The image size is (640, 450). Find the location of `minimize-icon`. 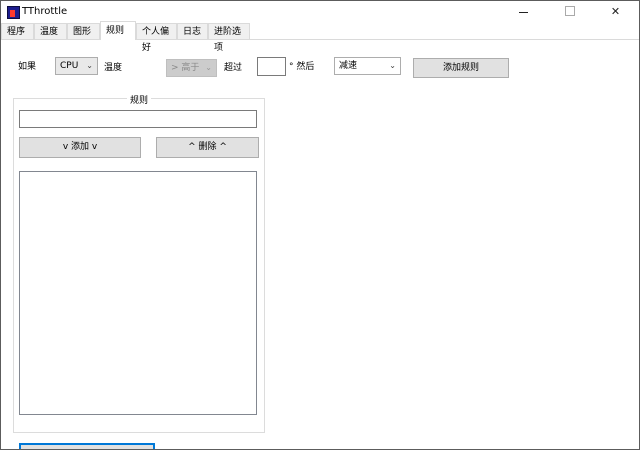

minimize-icon is located at coordinates (523, 12).